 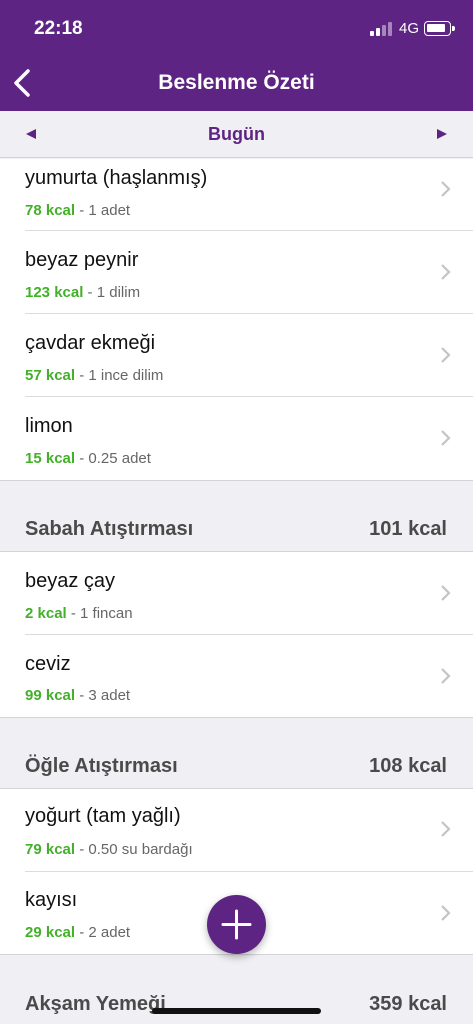 I want to click on food-kcal: 123 kcal, so click(x=54, y=292).